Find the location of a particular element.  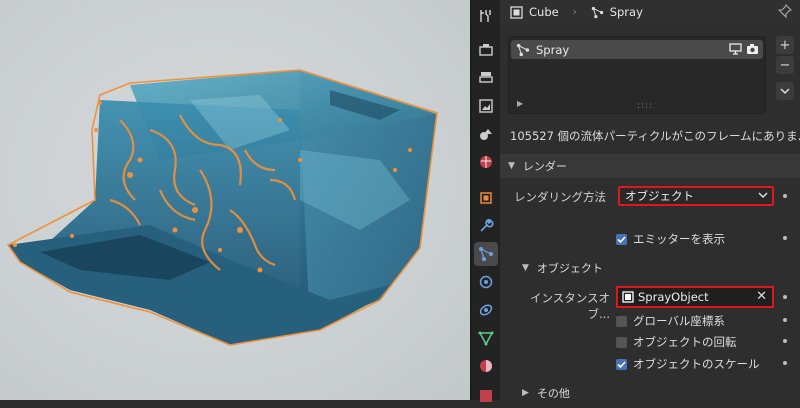

data-icon is located at coordinates (486, 338).